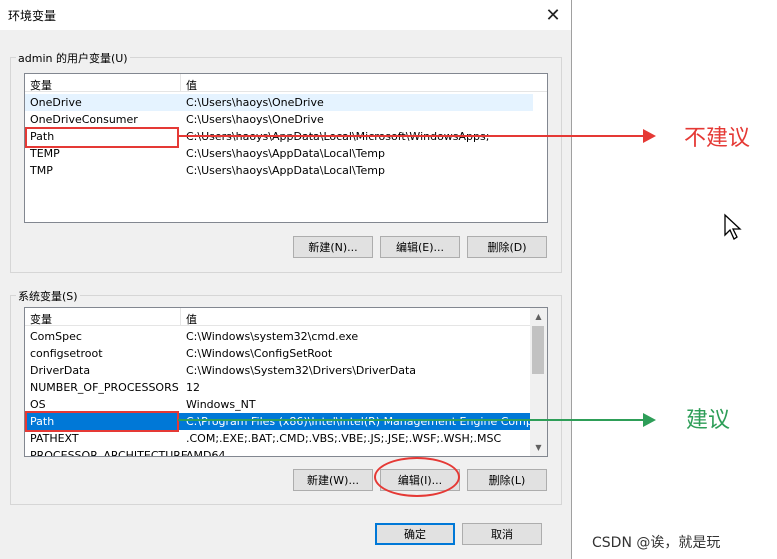 Image resolution: width=777 pixels, height=559 pixels. Describe the element at coordinates (73, 58) in the screenshot. I see `user-variables-label: admin 的用户变量(U)` at that location.